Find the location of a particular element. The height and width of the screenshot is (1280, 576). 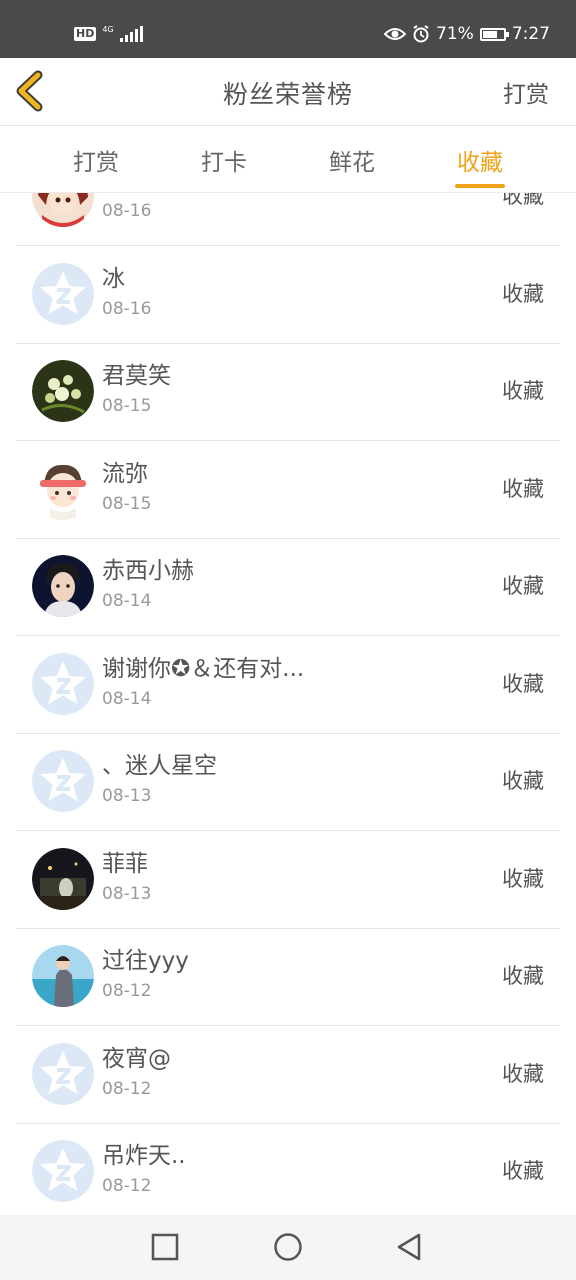

status-left: HD 4G is located at coordinates (108, 34).